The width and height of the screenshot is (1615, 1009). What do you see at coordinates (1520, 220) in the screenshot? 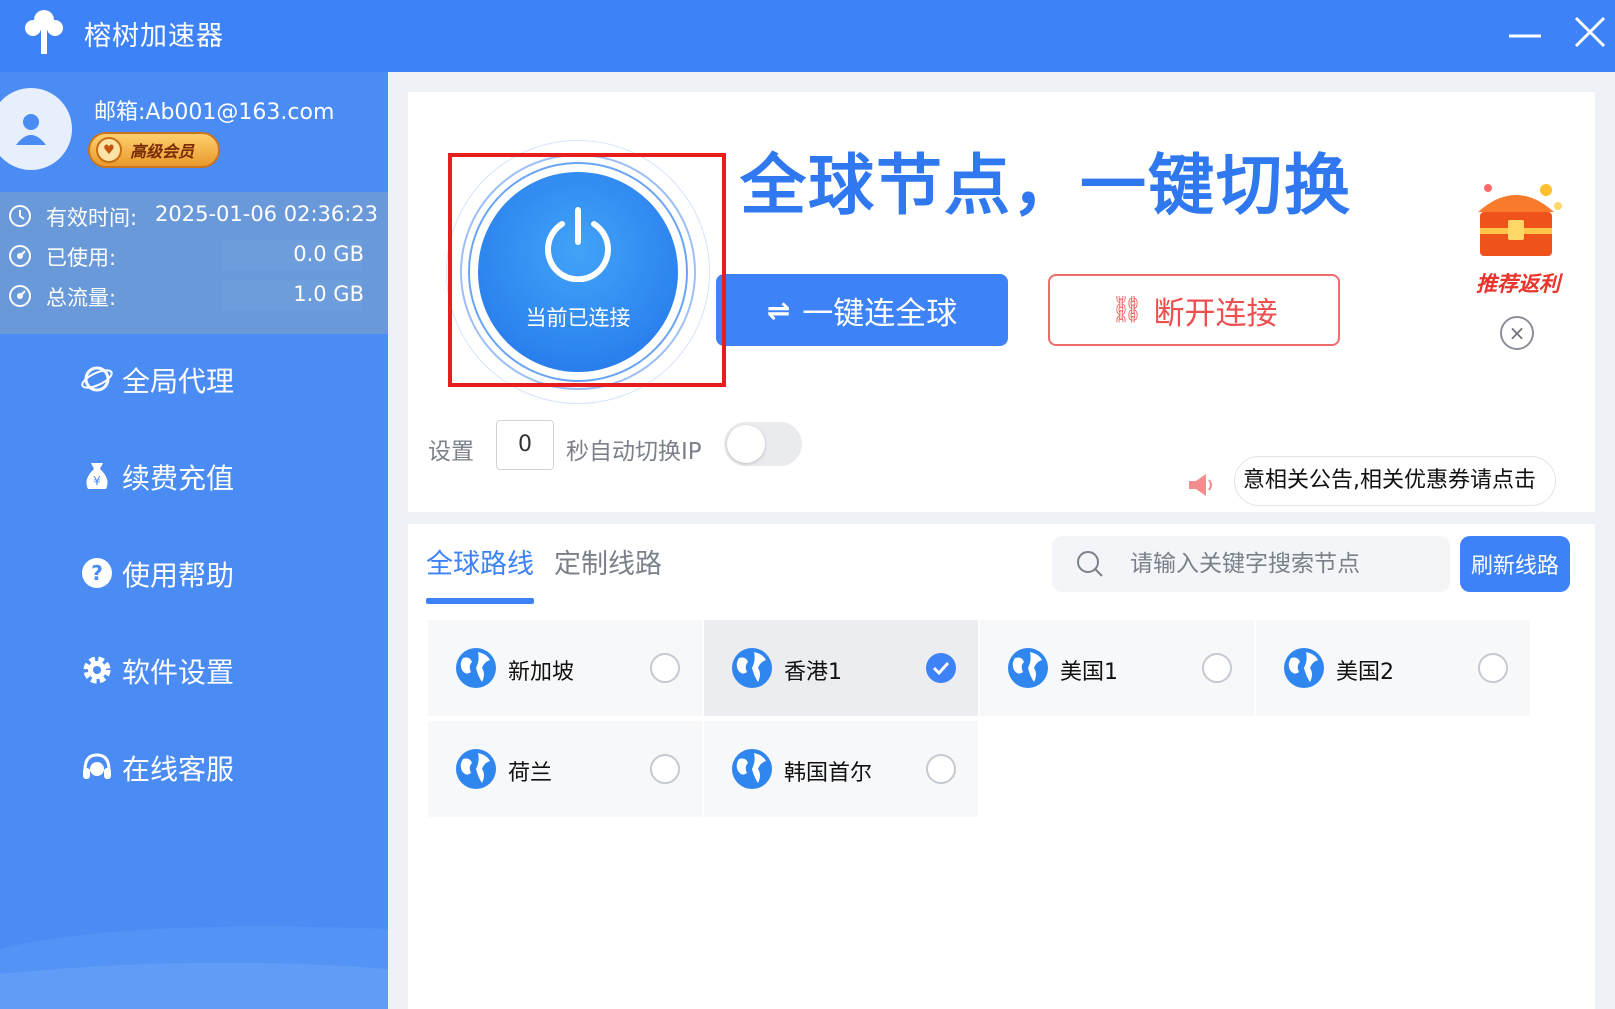
I see `treasure-chest-icon` at bounding box center [1520, 220].